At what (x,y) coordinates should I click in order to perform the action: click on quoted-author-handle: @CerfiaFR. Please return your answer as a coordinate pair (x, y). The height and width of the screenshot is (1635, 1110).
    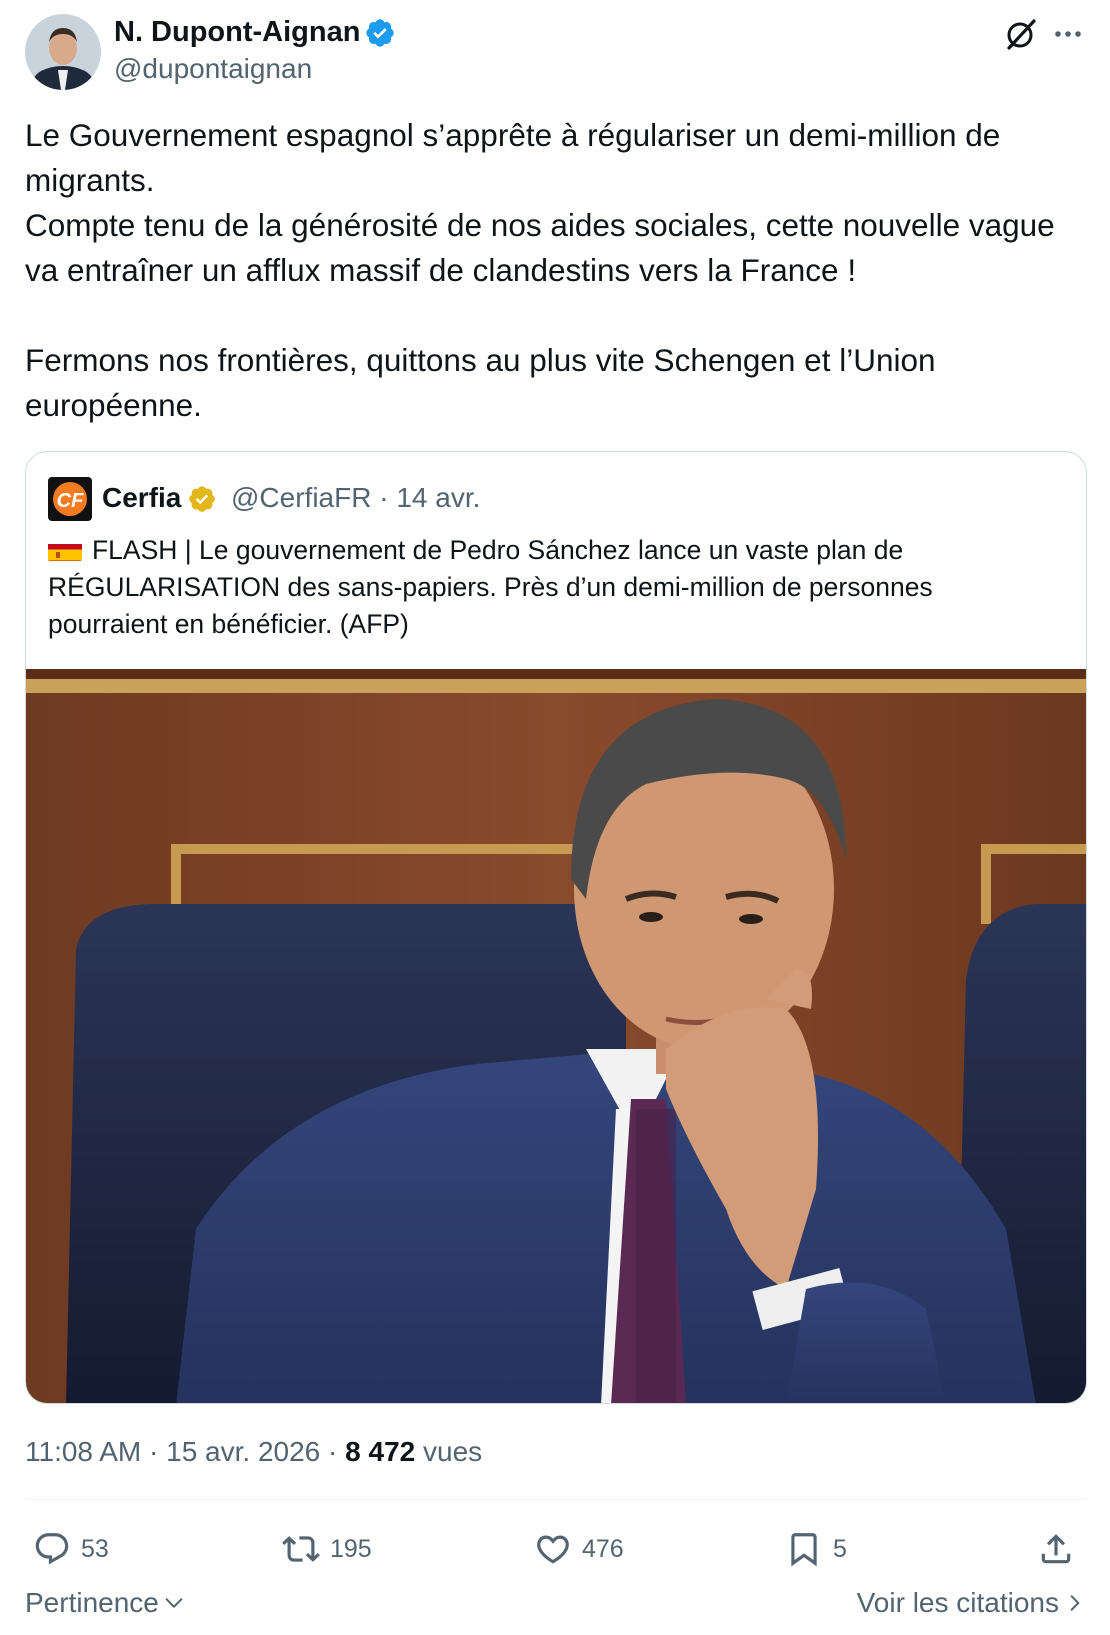
    Looking at the image, I should click on (301, 497).